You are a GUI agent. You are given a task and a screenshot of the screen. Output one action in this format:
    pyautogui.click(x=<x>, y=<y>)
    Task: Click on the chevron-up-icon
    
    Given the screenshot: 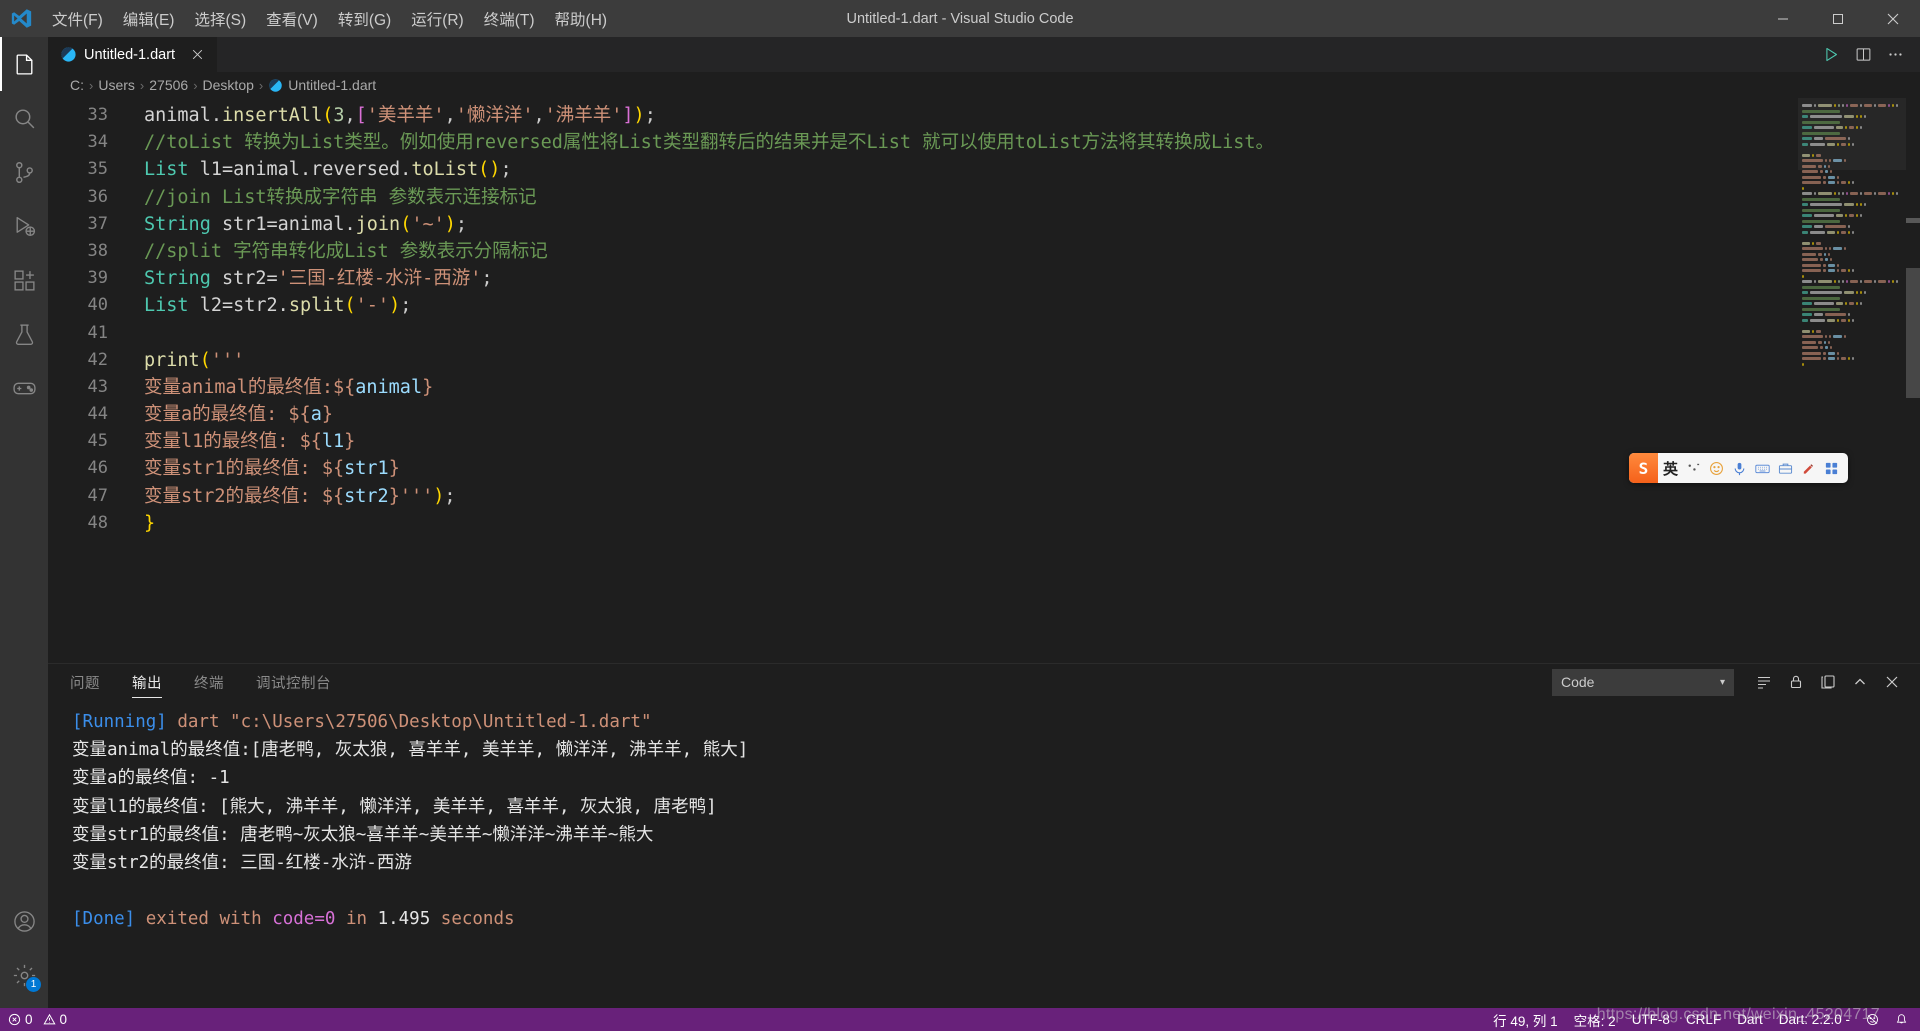 What is the action you would take?
    pyautogui.click(x=1860, y=682)
    